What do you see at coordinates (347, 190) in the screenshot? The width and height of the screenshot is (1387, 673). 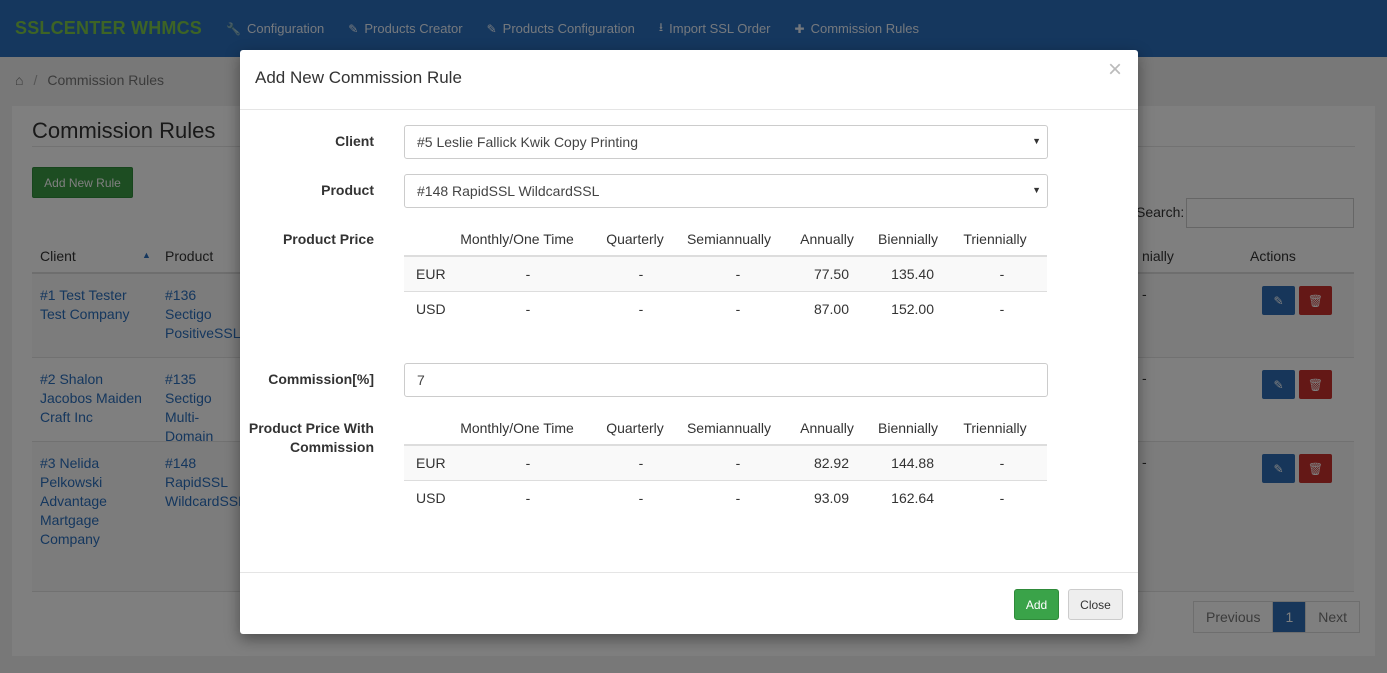 I see `product-label: Product` at bounding box center [347, 190].